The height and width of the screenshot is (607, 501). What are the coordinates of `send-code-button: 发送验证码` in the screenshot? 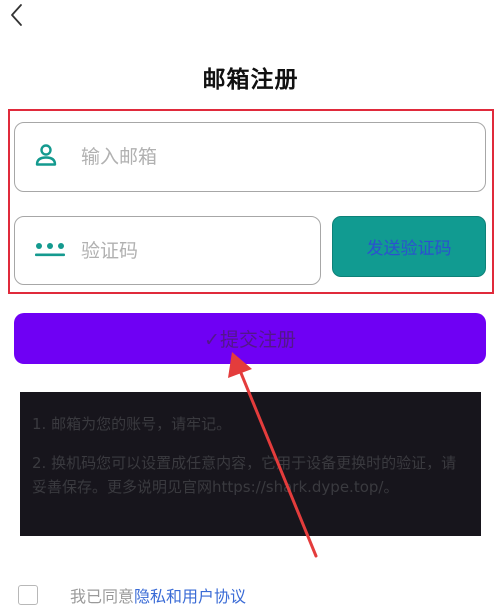 It's located at (409, 246).